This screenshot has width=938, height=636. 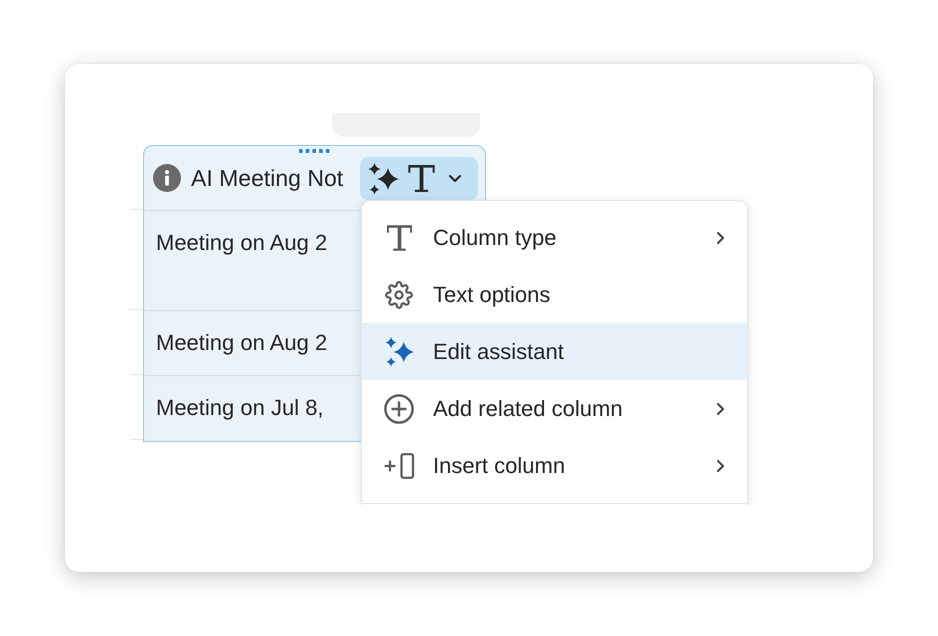 I want to click on menu-item: Insert column, so click(x=554, y=465).